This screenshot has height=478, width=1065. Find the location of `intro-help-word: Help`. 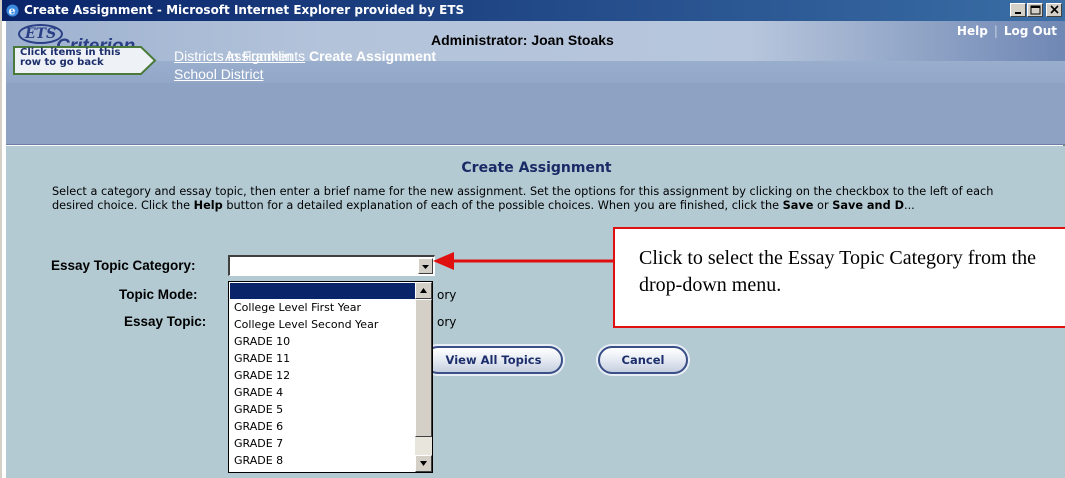

intro-help-word: Help is located at coordinates (208, 205).